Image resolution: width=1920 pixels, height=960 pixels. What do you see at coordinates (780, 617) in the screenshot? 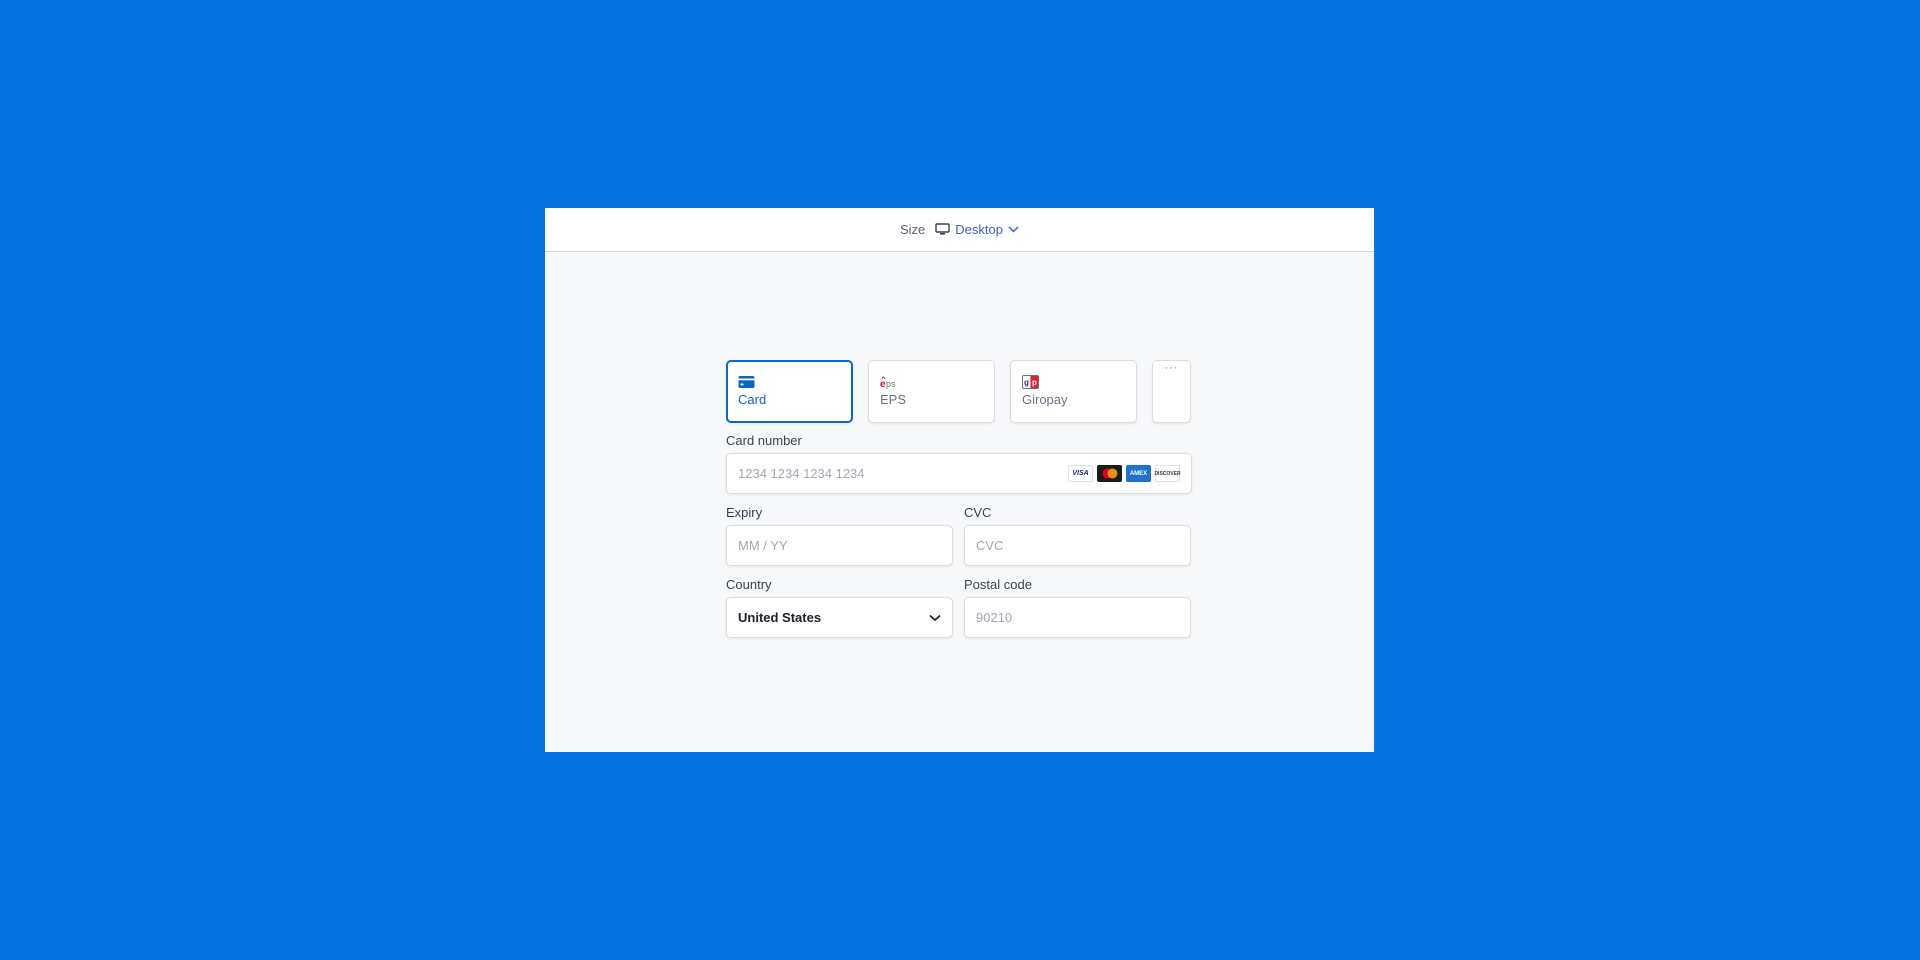
I see `country-value: United States` at bounding box center [780, 617].